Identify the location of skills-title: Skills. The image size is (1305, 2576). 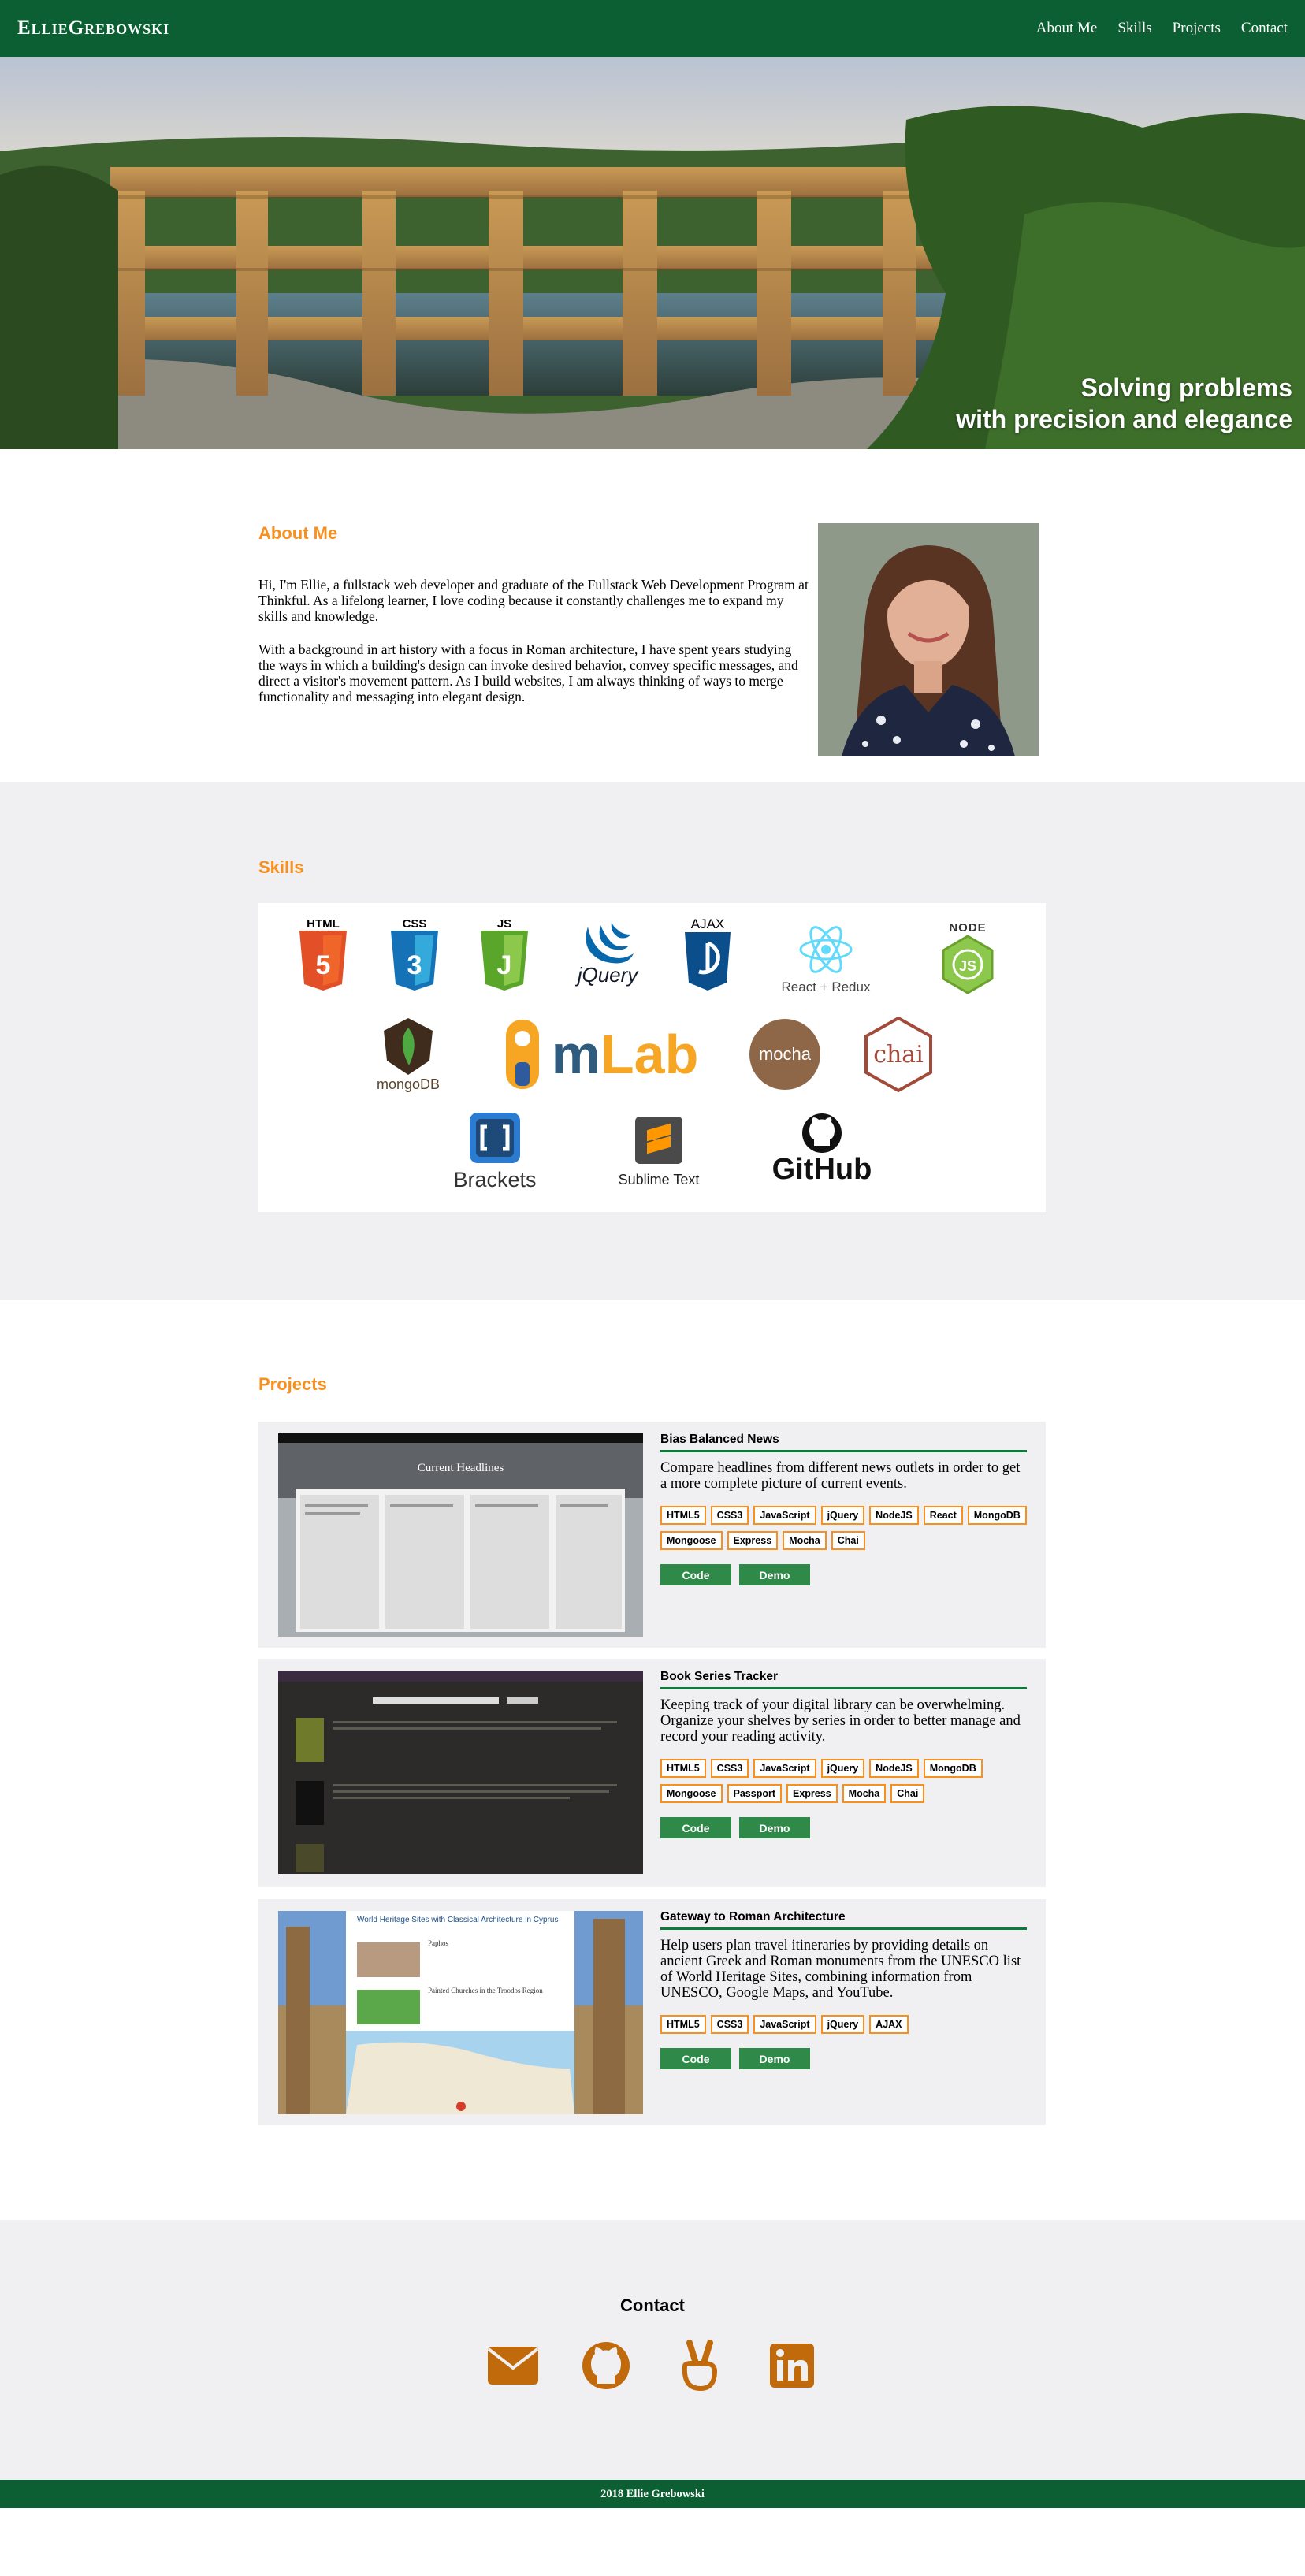
(281, 867).